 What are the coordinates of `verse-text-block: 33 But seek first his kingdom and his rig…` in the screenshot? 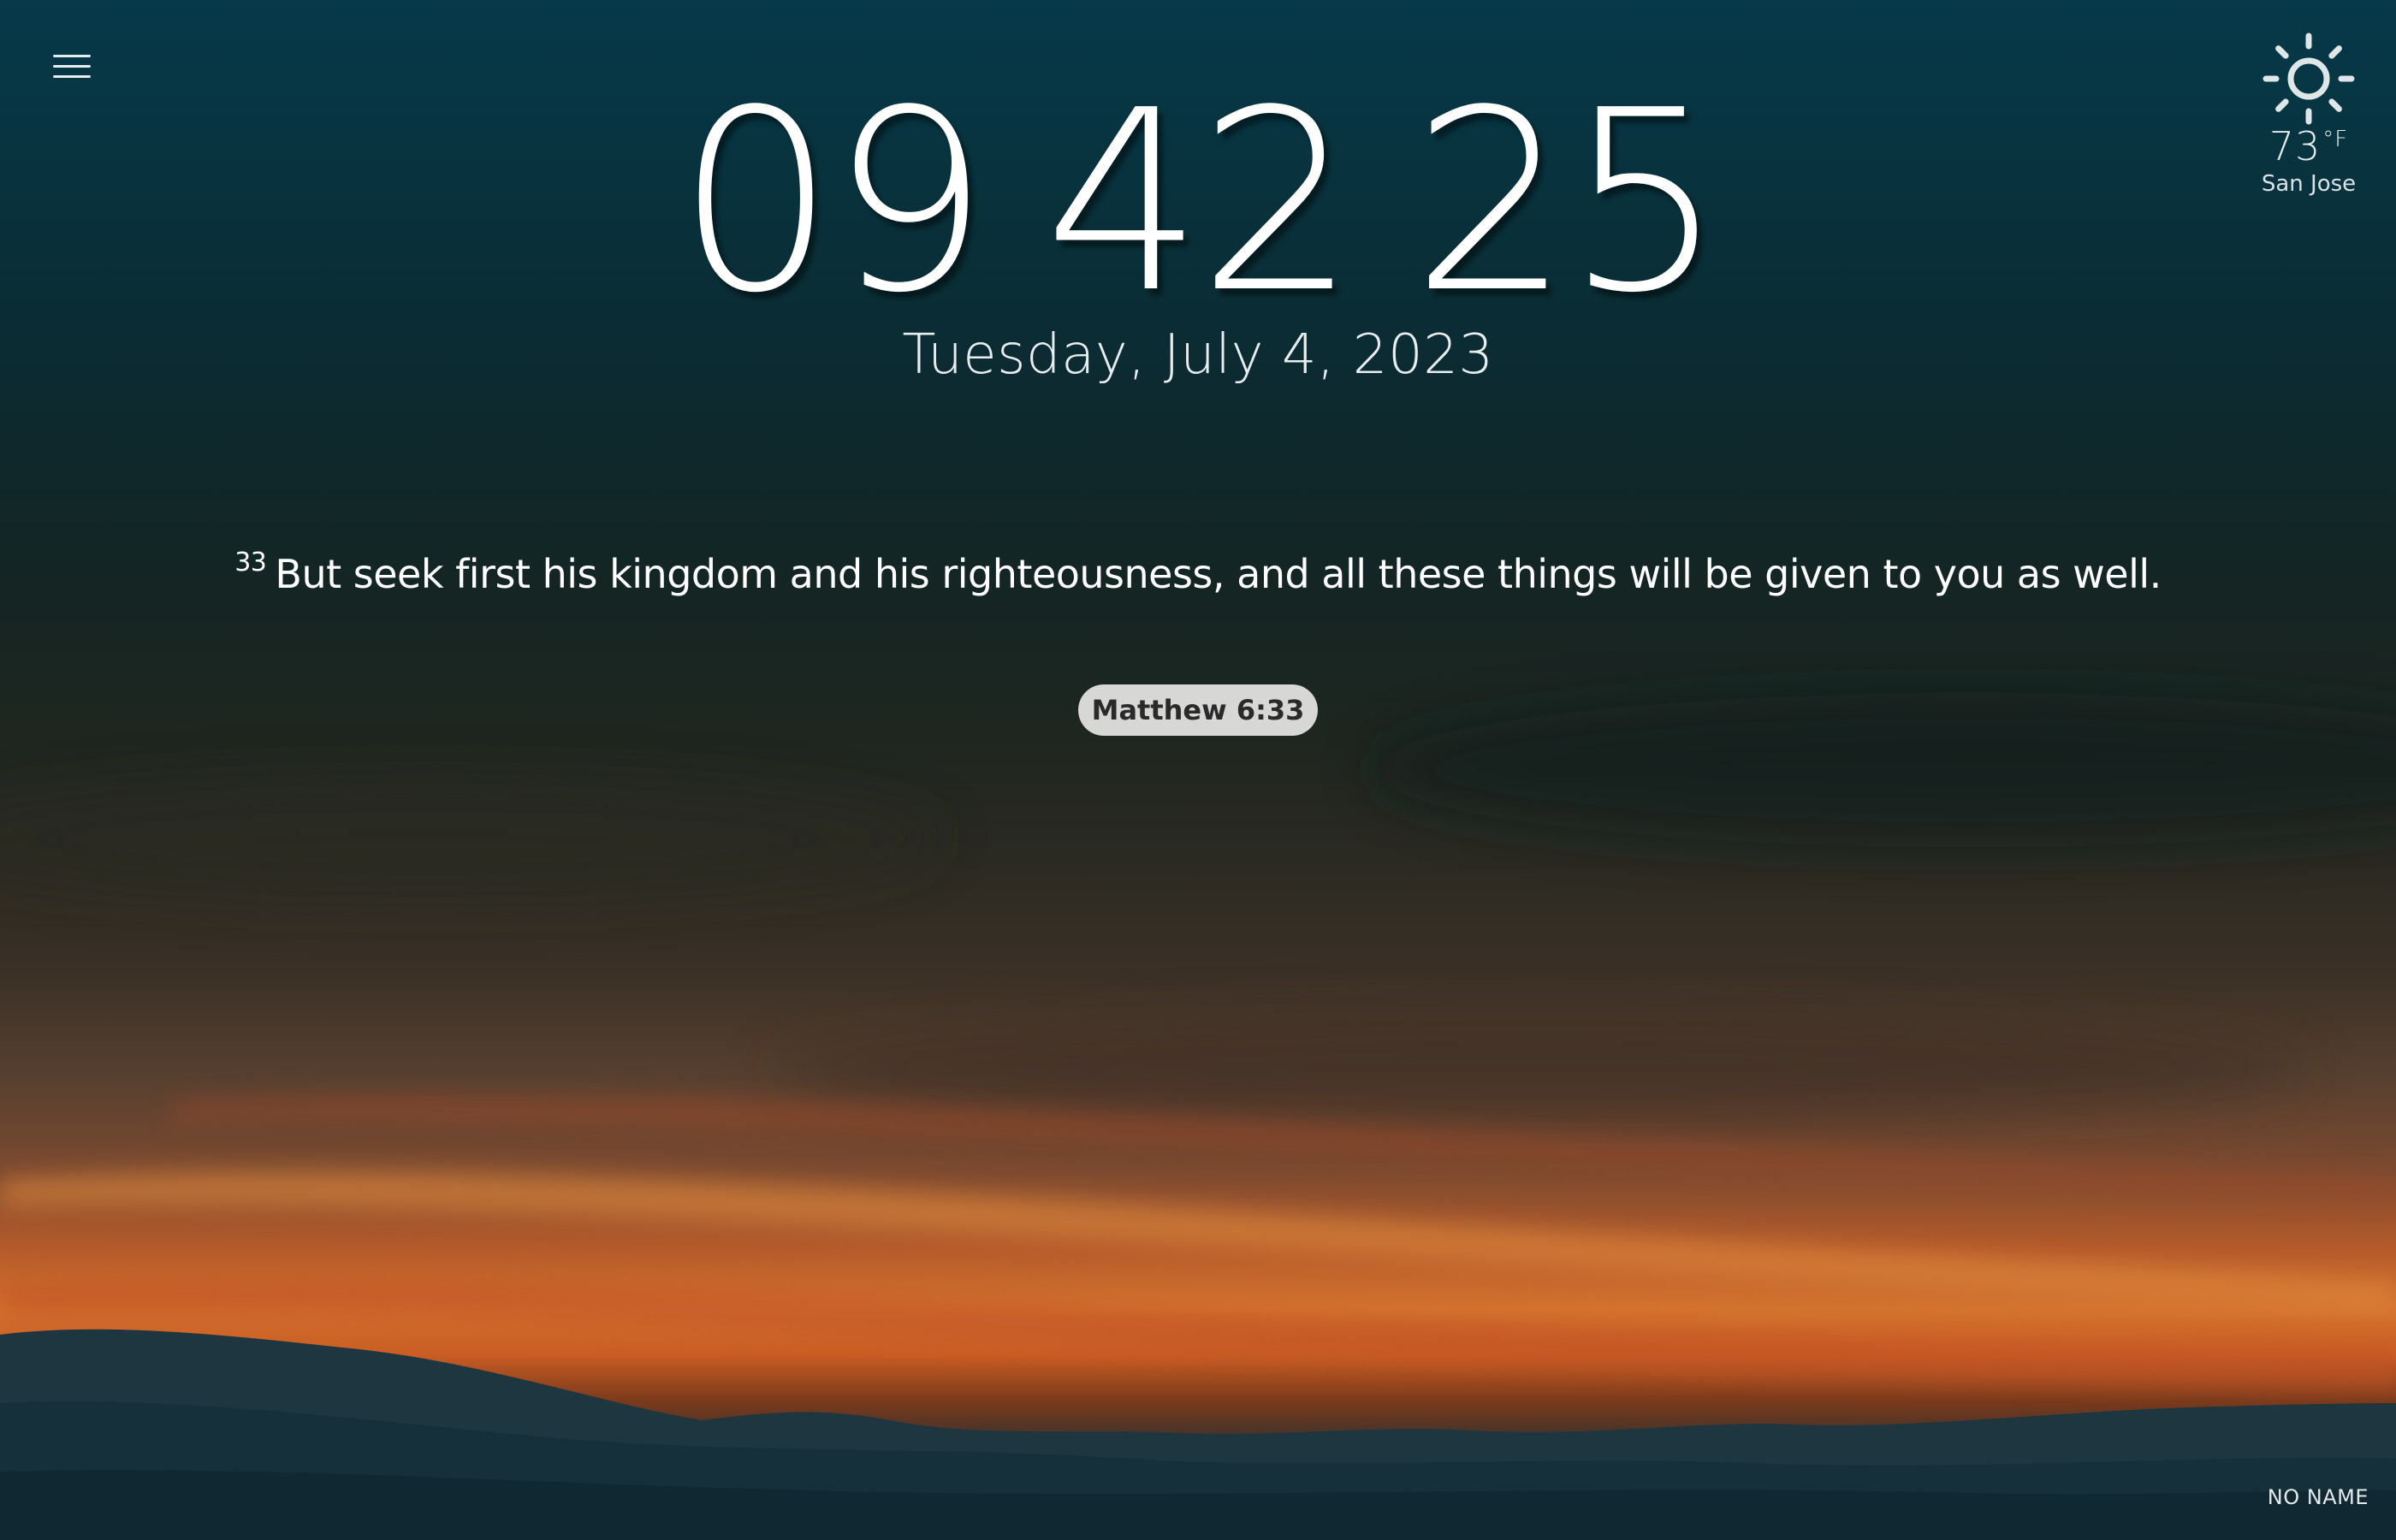 It's located at (1198, 572).